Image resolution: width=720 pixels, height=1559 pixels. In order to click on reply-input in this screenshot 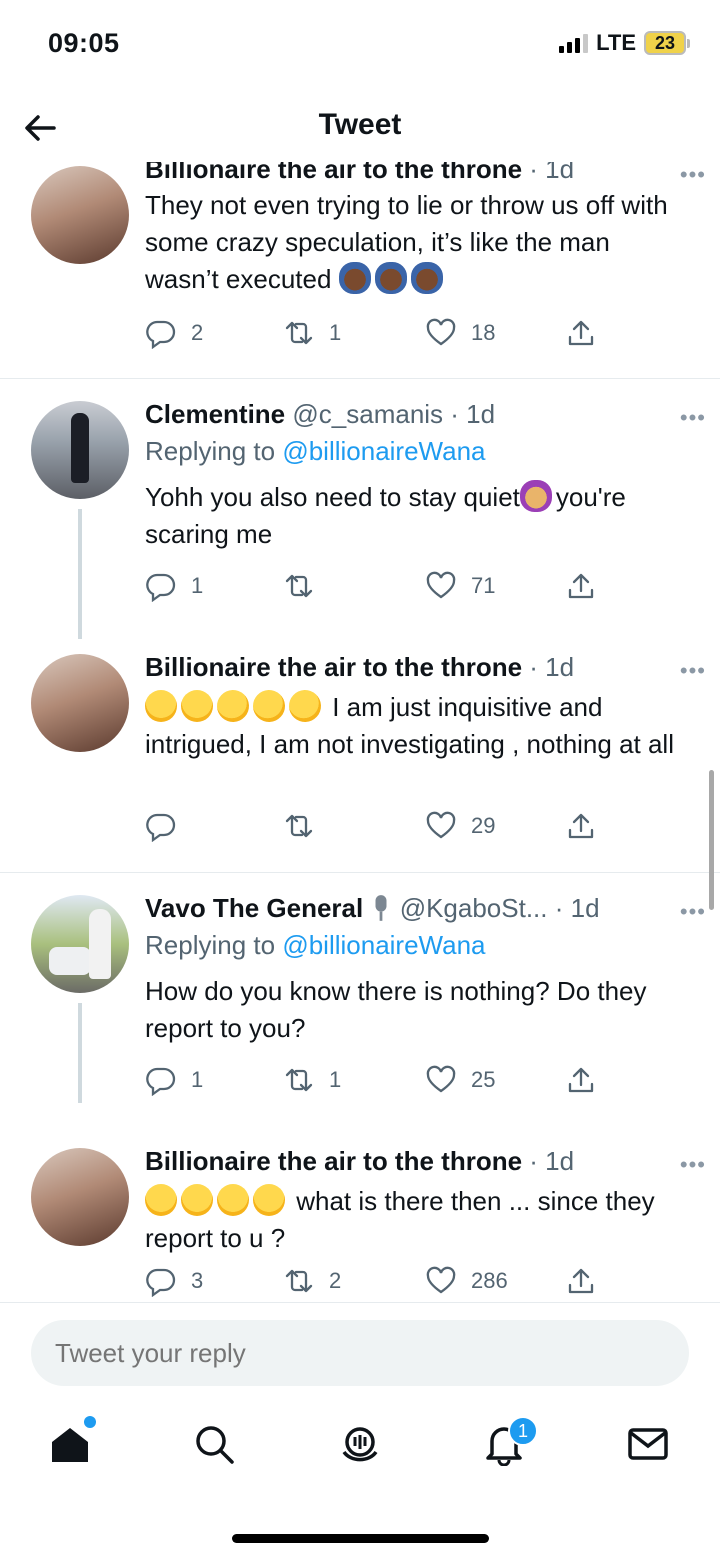, I will do `click(360, 1353)`.